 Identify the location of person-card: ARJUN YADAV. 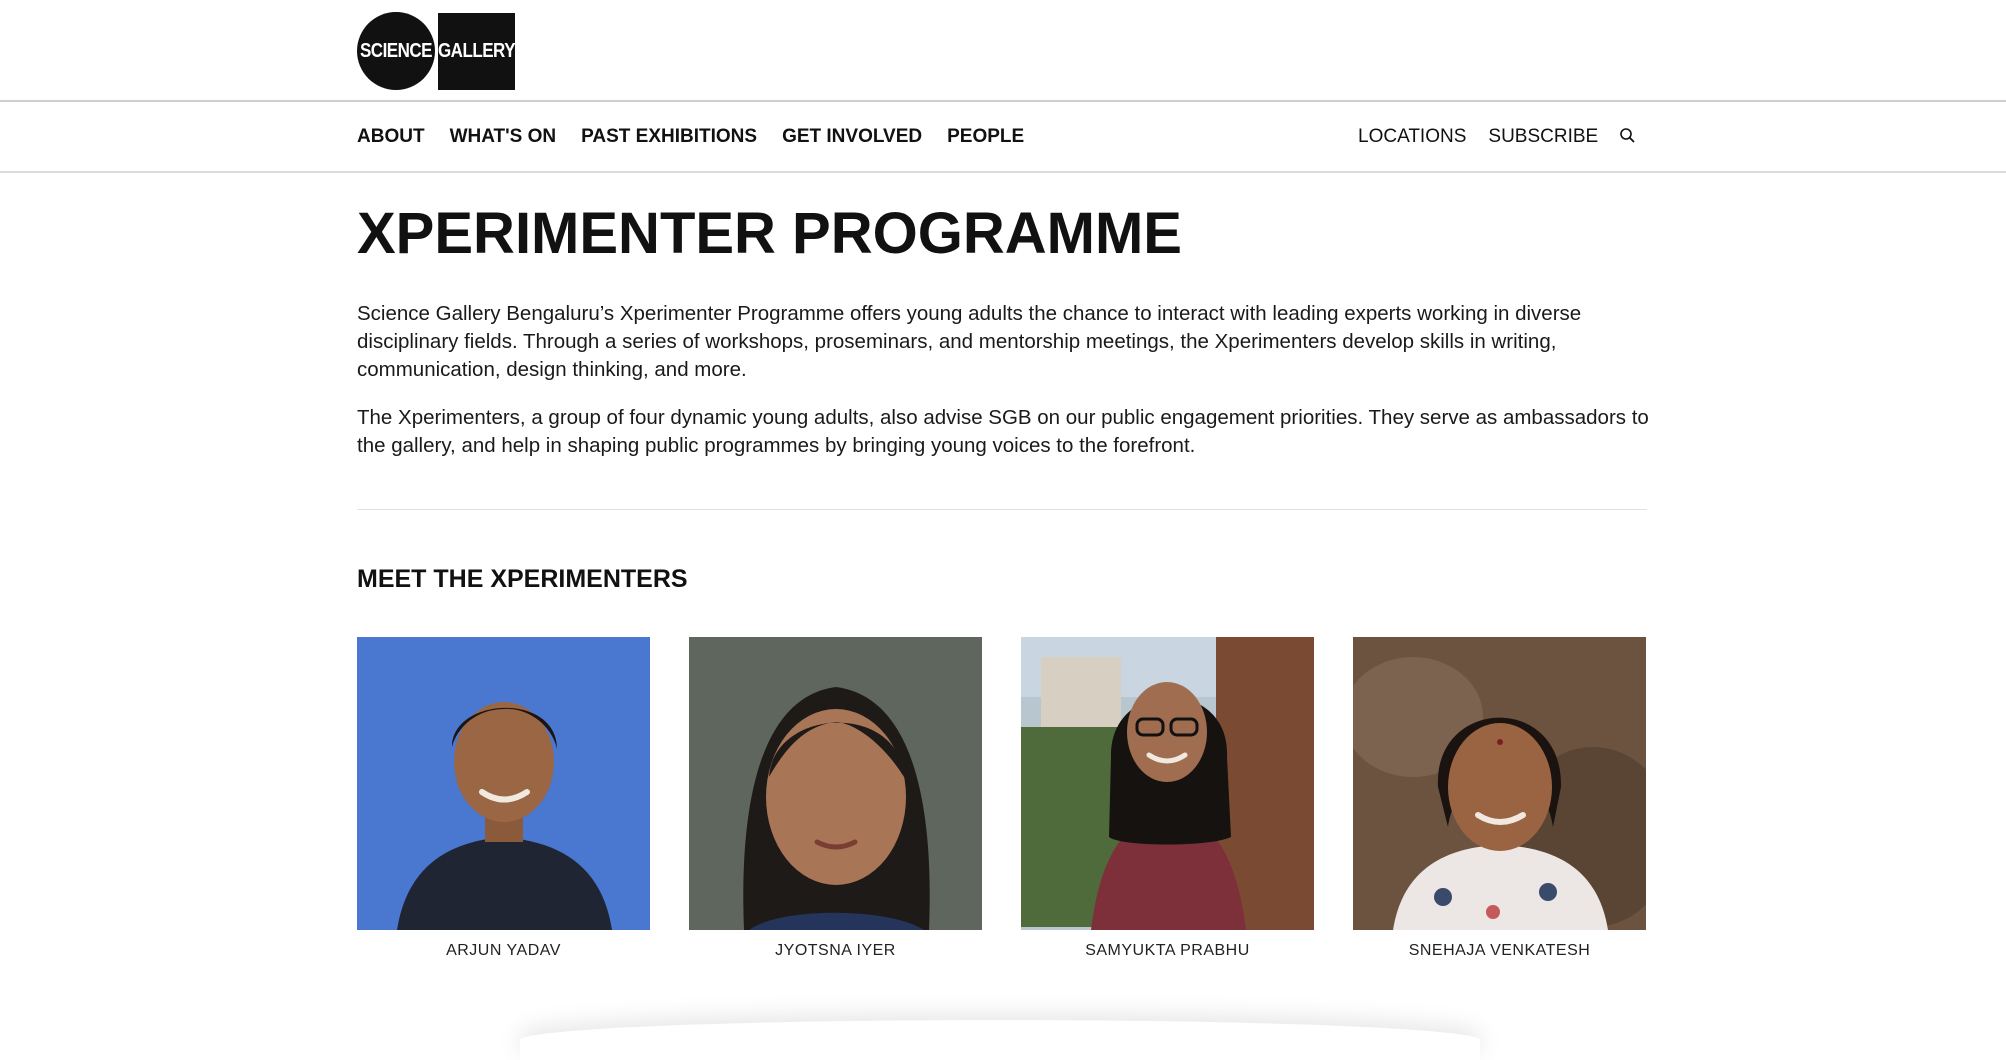
(503, 798).